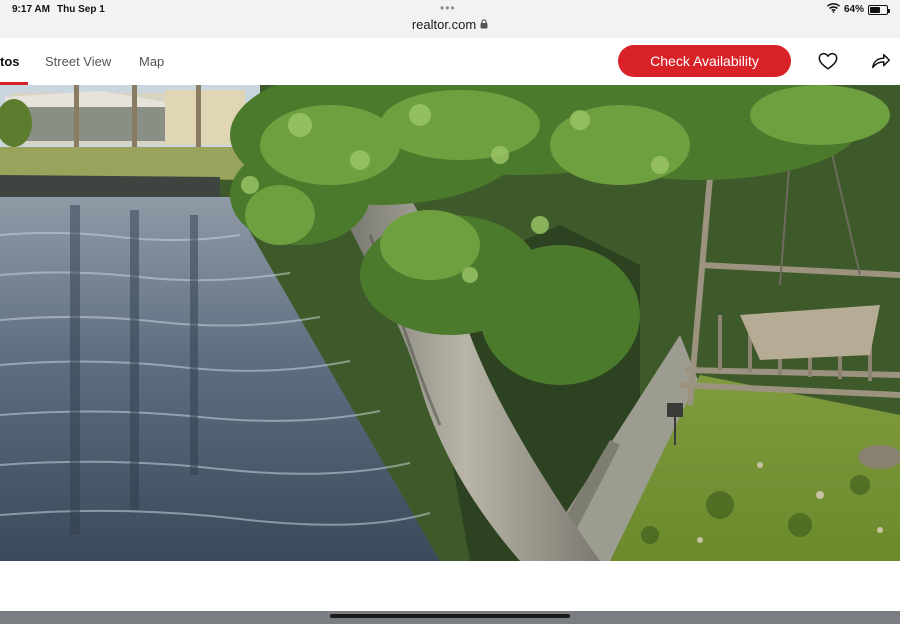  What do you see at coordinates (833, 9) in the screenshot?
I see `wifi-icon` at bounding box center [833, 9].